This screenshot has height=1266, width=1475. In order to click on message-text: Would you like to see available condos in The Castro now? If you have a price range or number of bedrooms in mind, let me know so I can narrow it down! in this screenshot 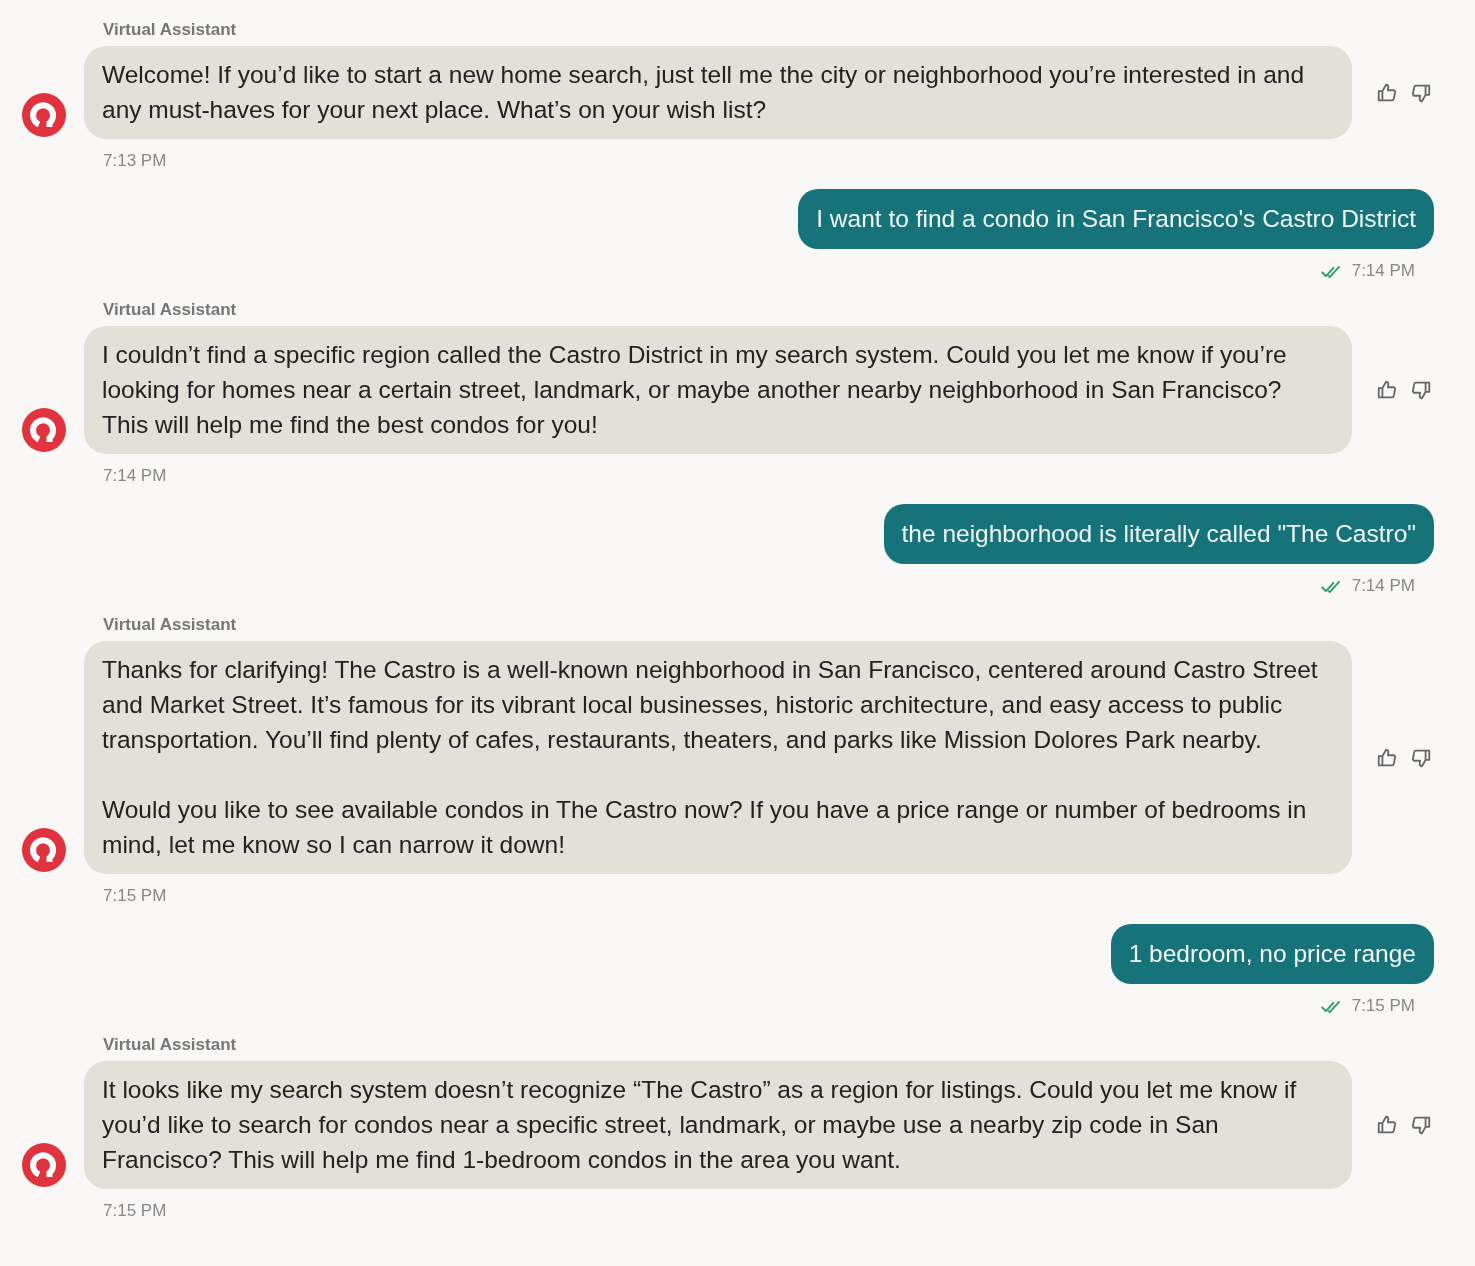, I will do `click(705, 827)`.